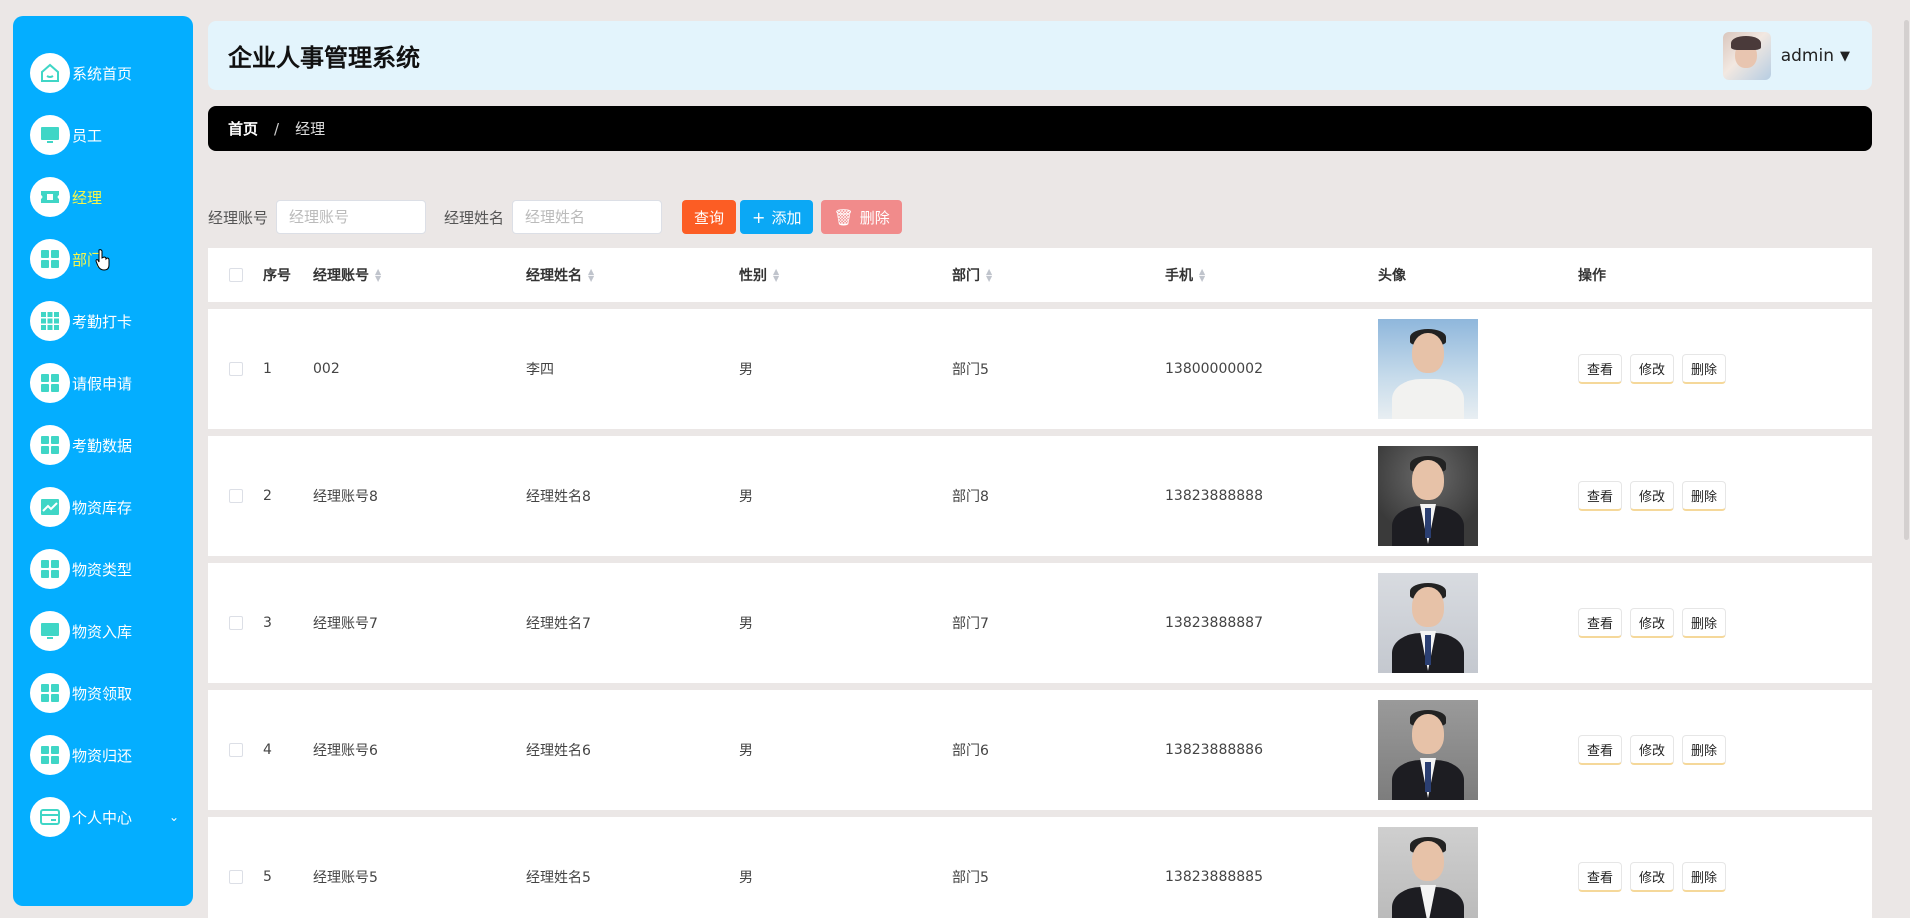 The height and width of the screenshot is (918, 1910). I want to click on sidebar-item-material-type: 物资类型, so click(103, 569).